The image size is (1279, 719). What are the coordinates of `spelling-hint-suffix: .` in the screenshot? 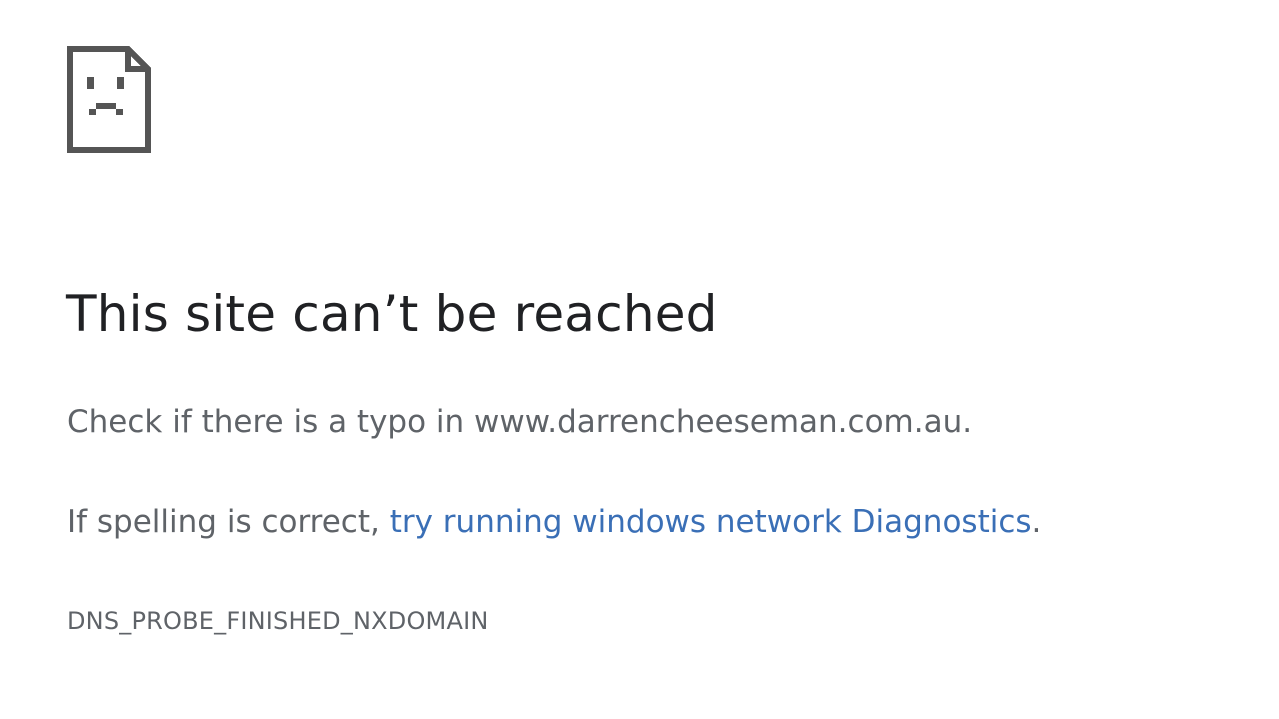 It's located at (1036, 522).